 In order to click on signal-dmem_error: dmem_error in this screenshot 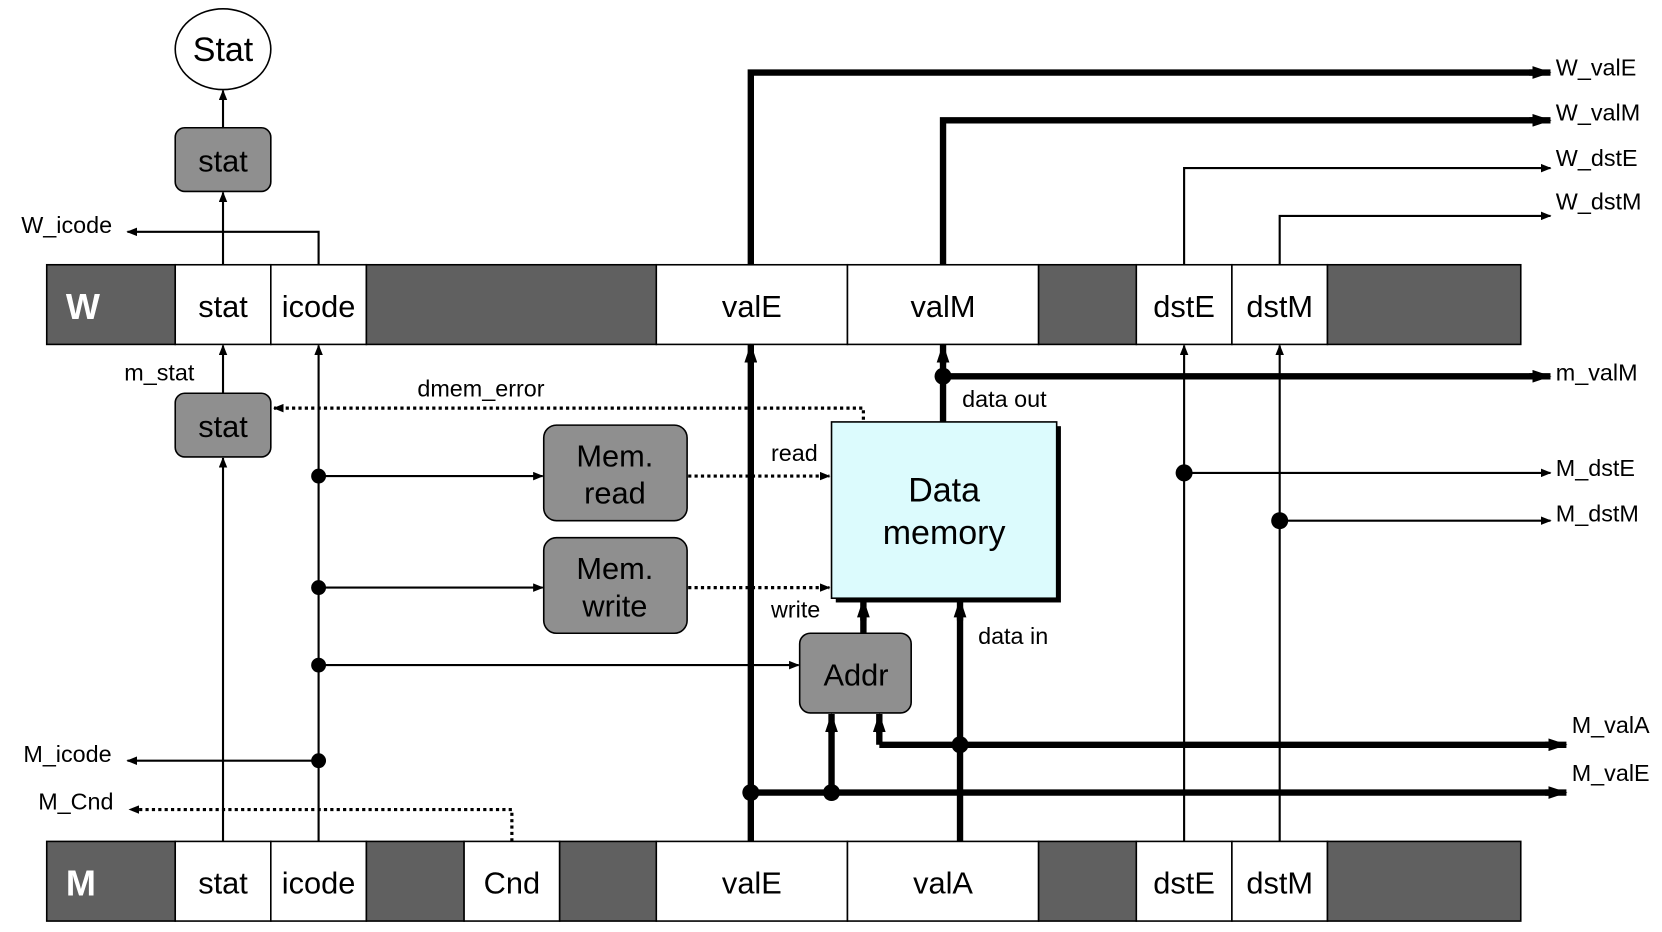, I will do `click(480, 388)`.